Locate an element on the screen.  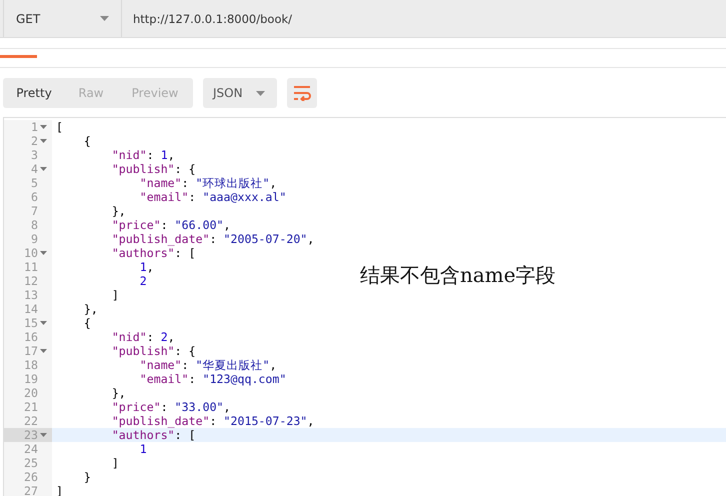
line-number: 18 is located at coordinates (31, 365).